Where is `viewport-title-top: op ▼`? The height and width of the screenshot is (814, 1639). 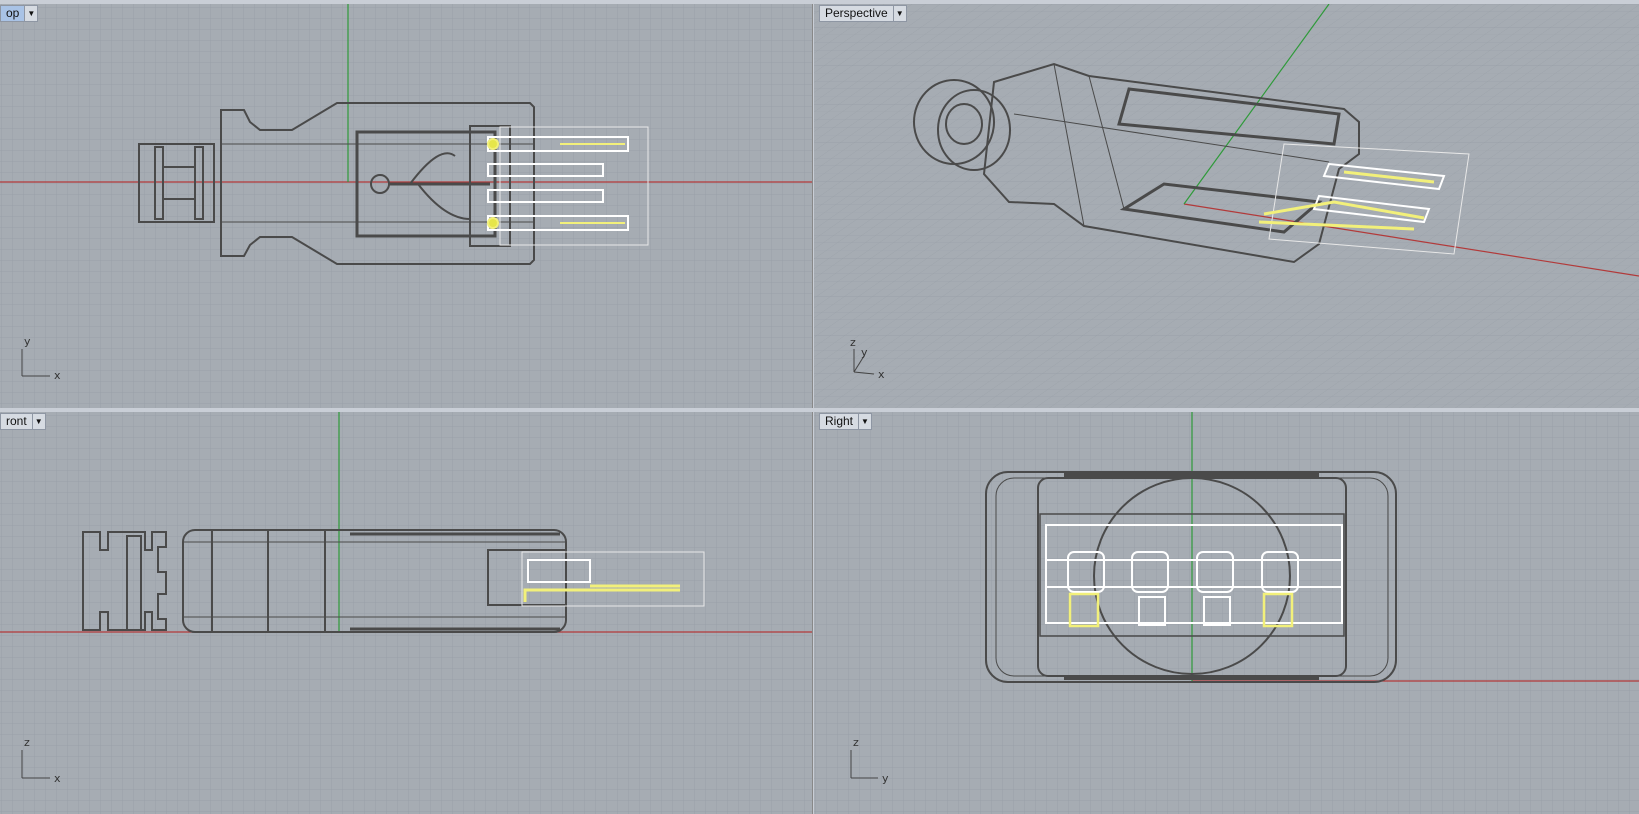
viewport-title-top: op ▼ is located at coordinates (19, 13).